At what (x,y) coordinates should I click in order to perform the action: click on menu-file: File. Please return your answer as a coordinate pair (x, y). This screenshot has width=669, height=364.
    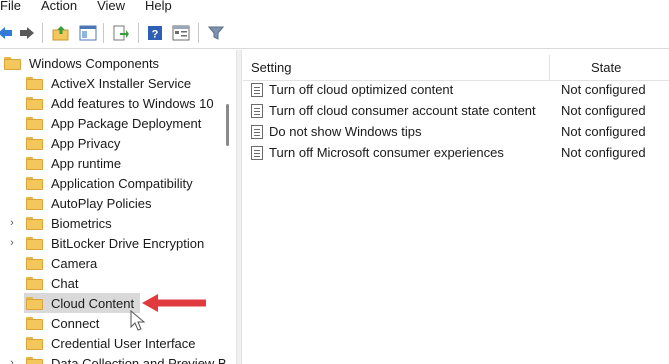
    Looking at the image, I should click on (15, 6).